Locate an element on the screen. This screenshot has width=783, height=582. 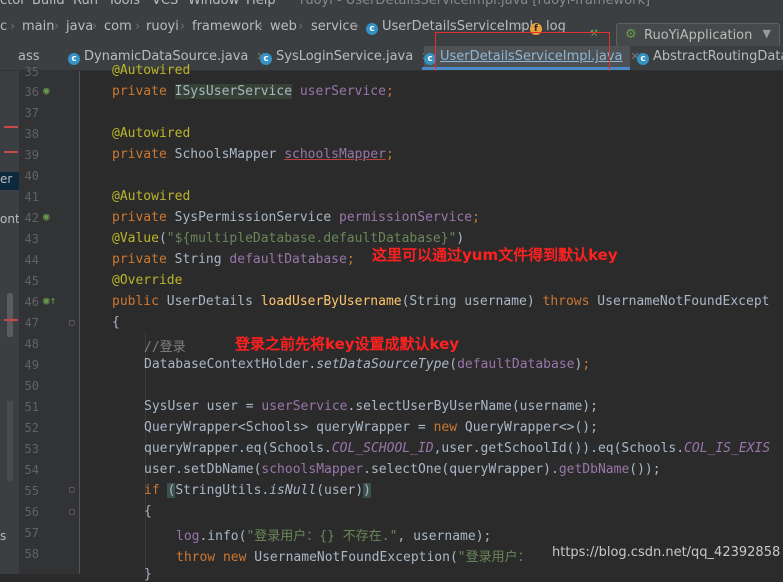
field-name: schoolsMapper is located at coordinates (312, 469).